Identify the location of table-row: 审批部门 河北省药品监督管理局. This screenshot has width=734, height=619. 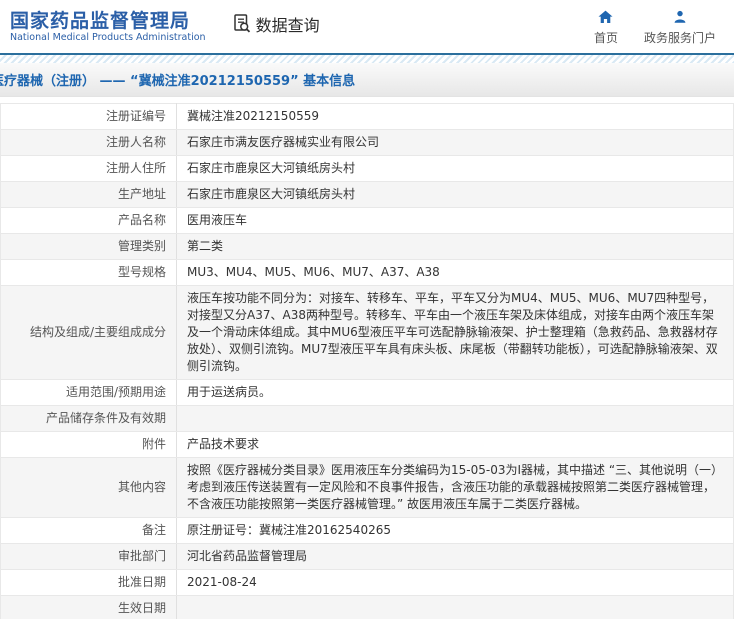
(367, 556).